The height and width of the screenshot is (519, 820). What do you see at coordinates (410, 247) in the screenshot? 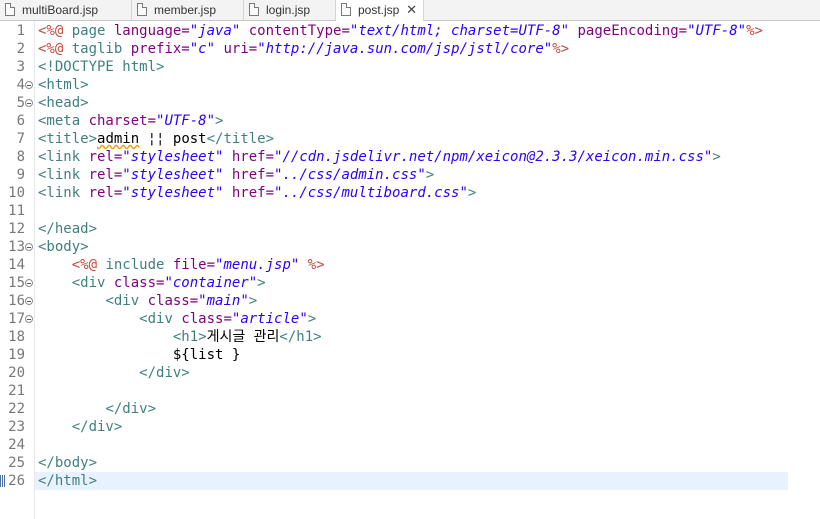
I see `code-line-13: 13 <body>` at bounding box center [410, 247].